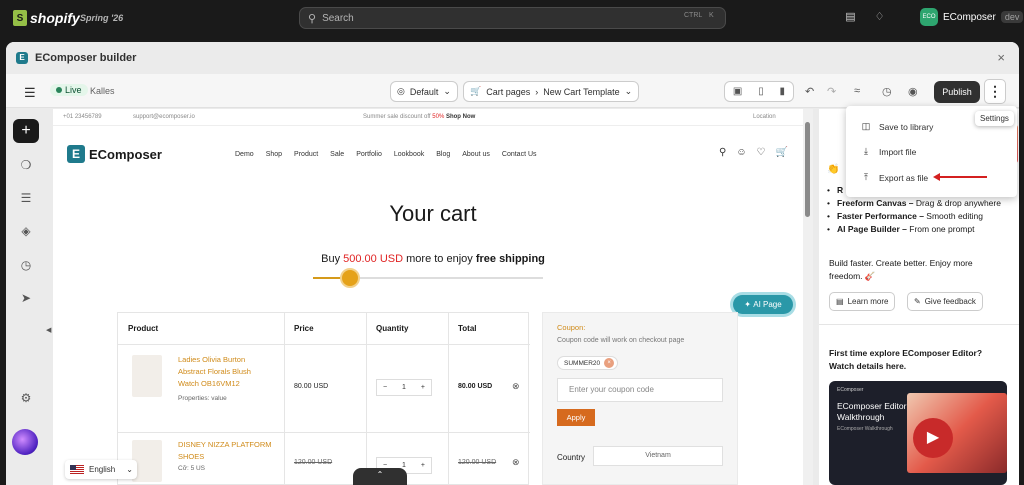  What do you see at coordinates (831, 91) in the screenshot?
I see `redo-icon: ↷` at bounding box center [831, 91].